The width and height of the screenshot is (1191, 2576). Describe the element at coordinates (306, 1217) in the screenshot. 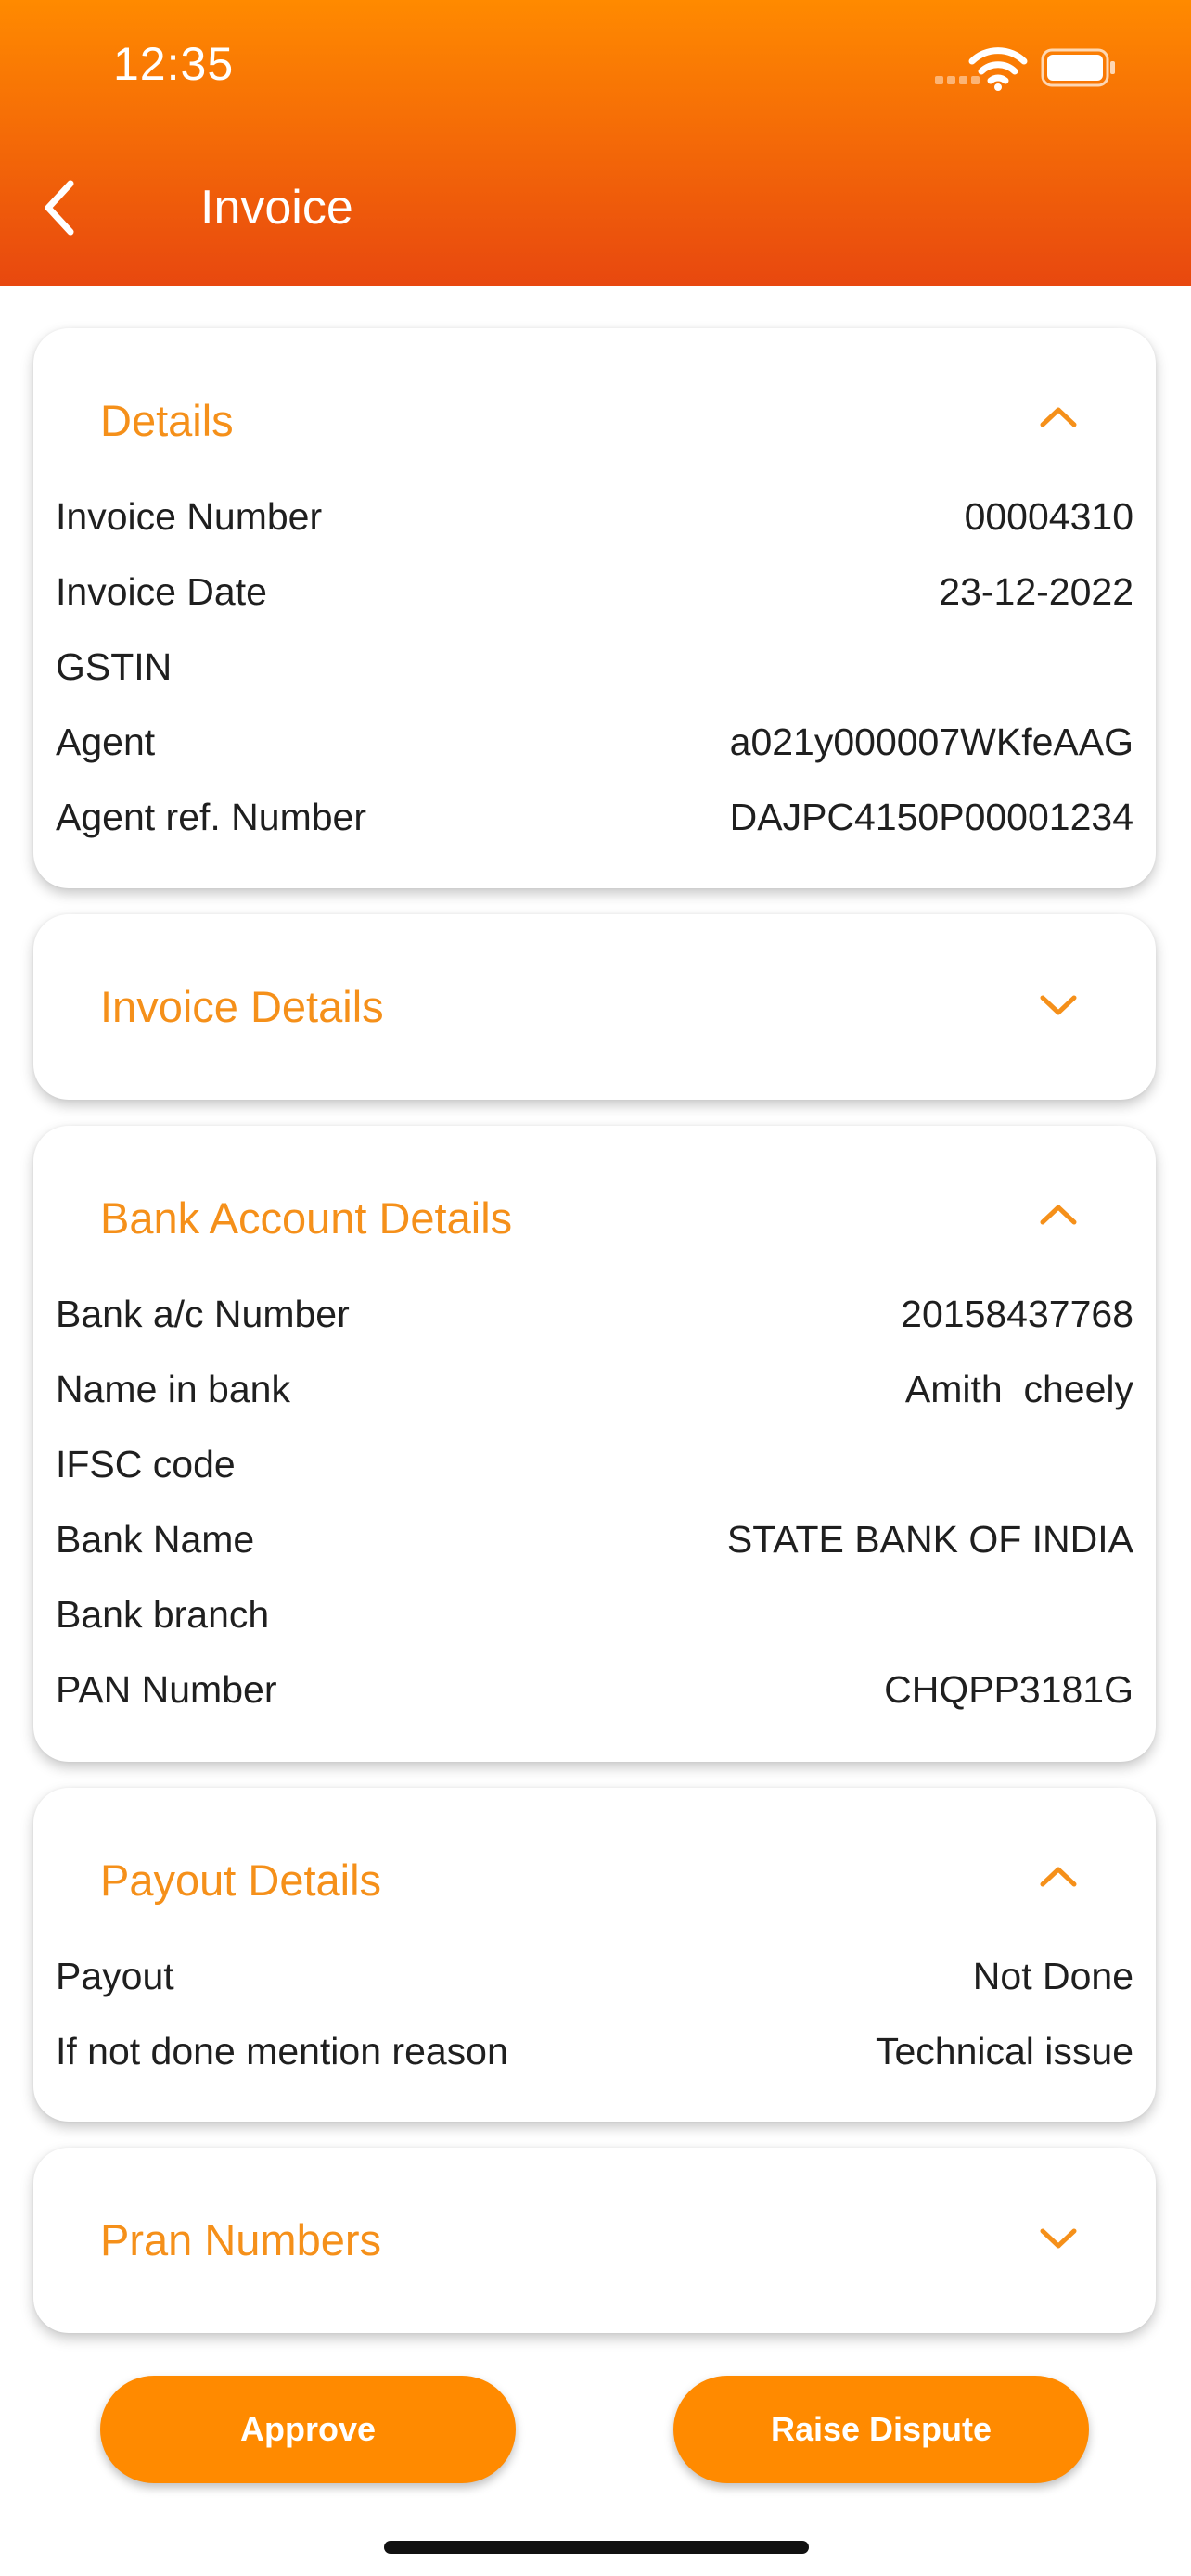

I see `bank-account-details-section-title: Bank Account Details` at that location.